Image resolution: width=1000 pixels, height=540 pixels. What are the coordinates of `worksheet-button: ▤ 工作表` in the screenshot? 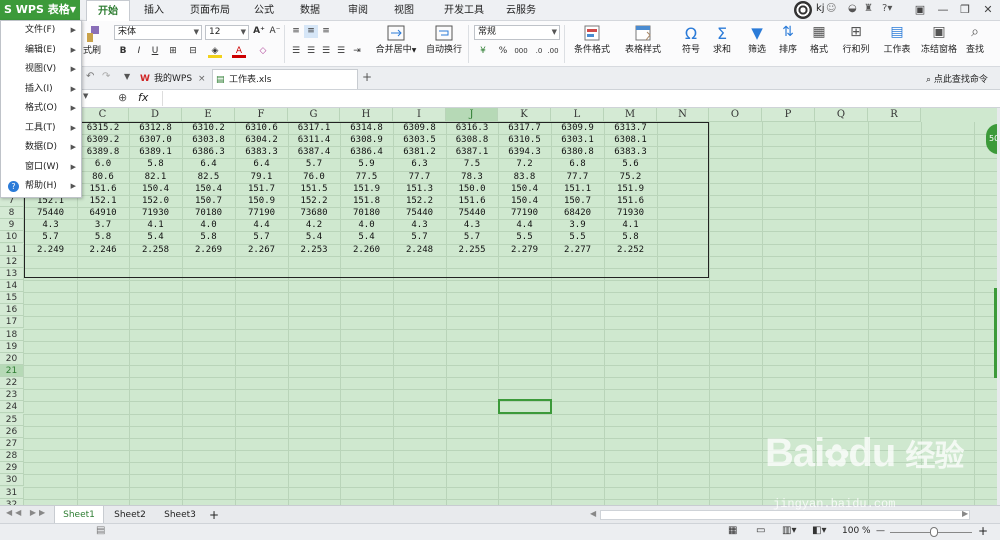 It's located at (897, 39).